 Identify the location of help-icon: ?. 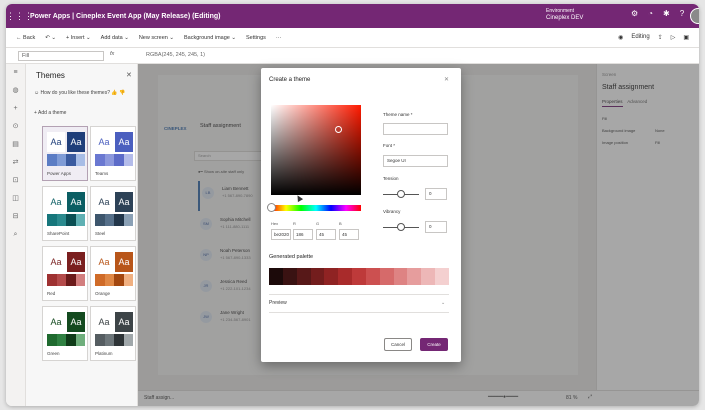
(682, 13).